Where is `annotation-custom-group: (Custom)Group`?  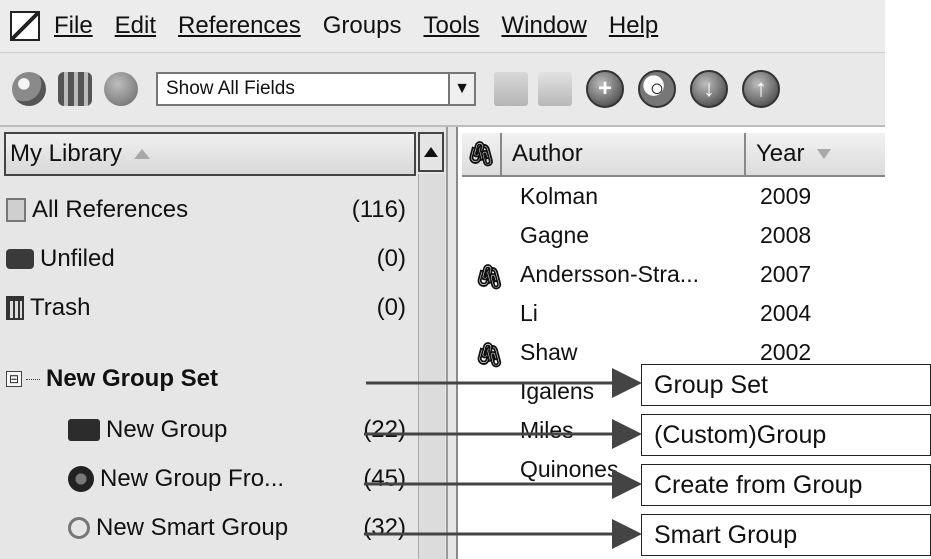
annotation-custom-group: (Custom)Group is located at coordinates (786, 435).